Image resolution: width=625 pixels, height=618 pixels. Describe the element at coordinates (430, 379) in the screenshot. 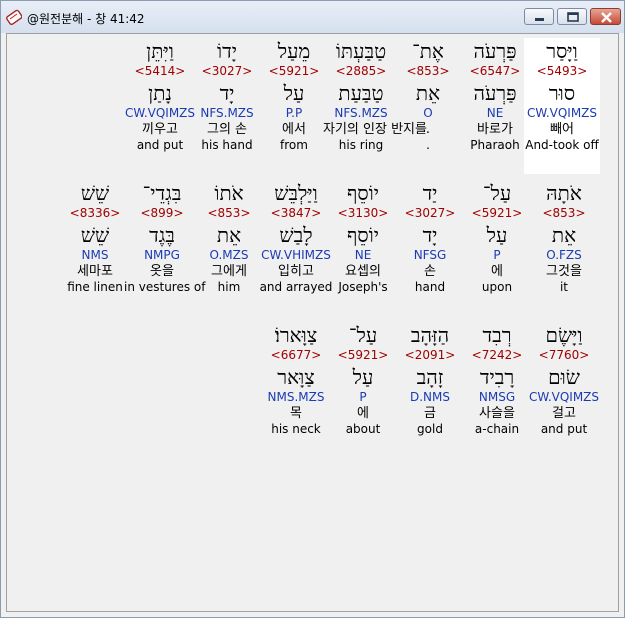

I see `word-block: הַזָּהָב <2091> זָהָב D.NMS 금 gold` at that location.